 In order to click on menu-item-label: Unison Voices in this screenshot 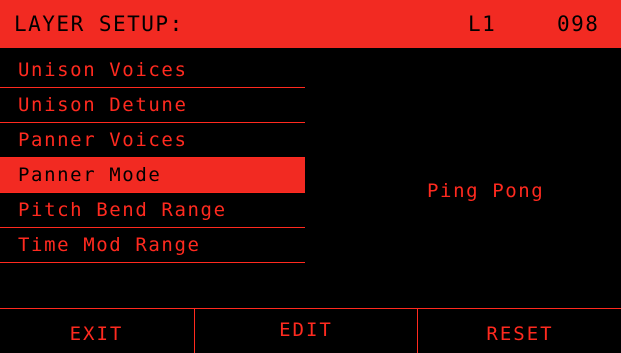, I will do `click(103, 70)`.